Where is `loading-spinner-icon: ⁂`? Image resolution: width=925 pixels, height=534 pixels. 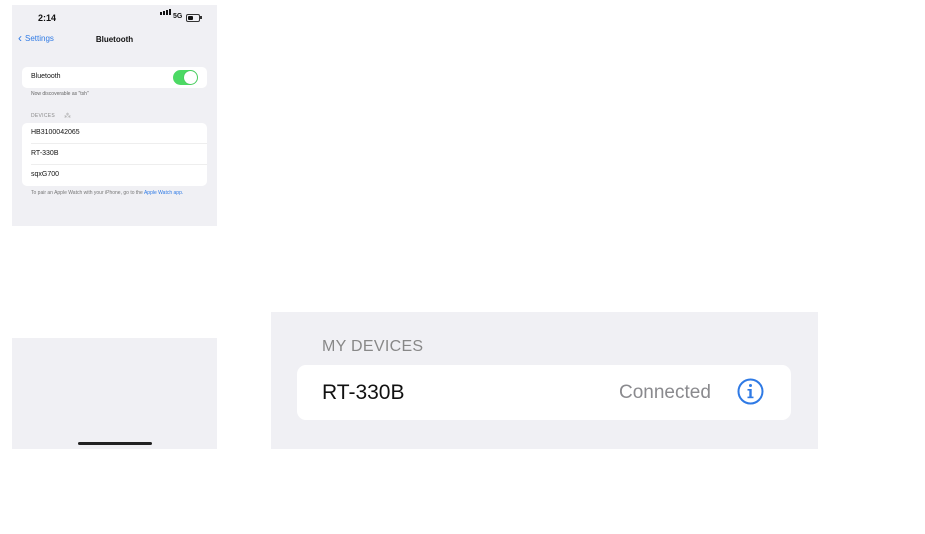 loading-spinner-icon: ⁂ is located at coordinates (67, 116).